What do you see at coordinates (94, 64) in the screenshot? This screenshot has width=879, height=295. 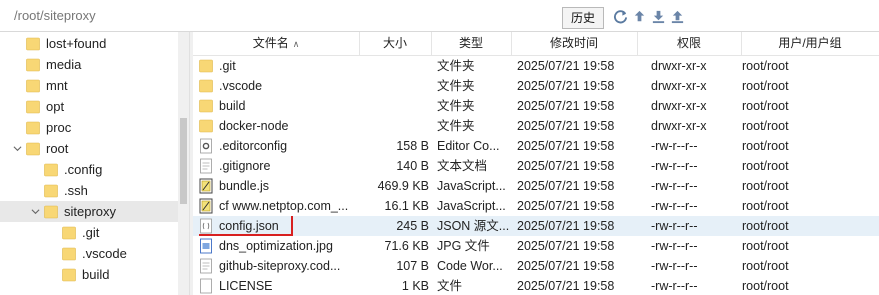 I see `tree-item: media` at bounding box center [94, 64].